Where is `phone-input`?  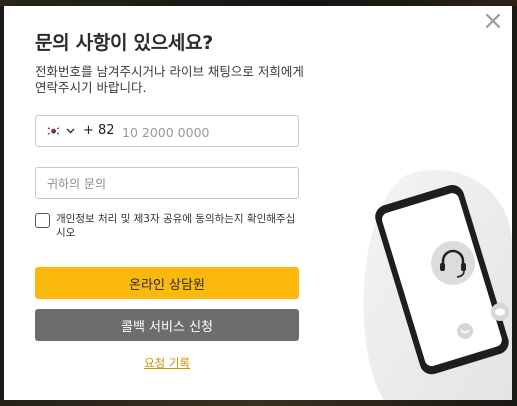 phone-input is located at coordinates (207, 132).